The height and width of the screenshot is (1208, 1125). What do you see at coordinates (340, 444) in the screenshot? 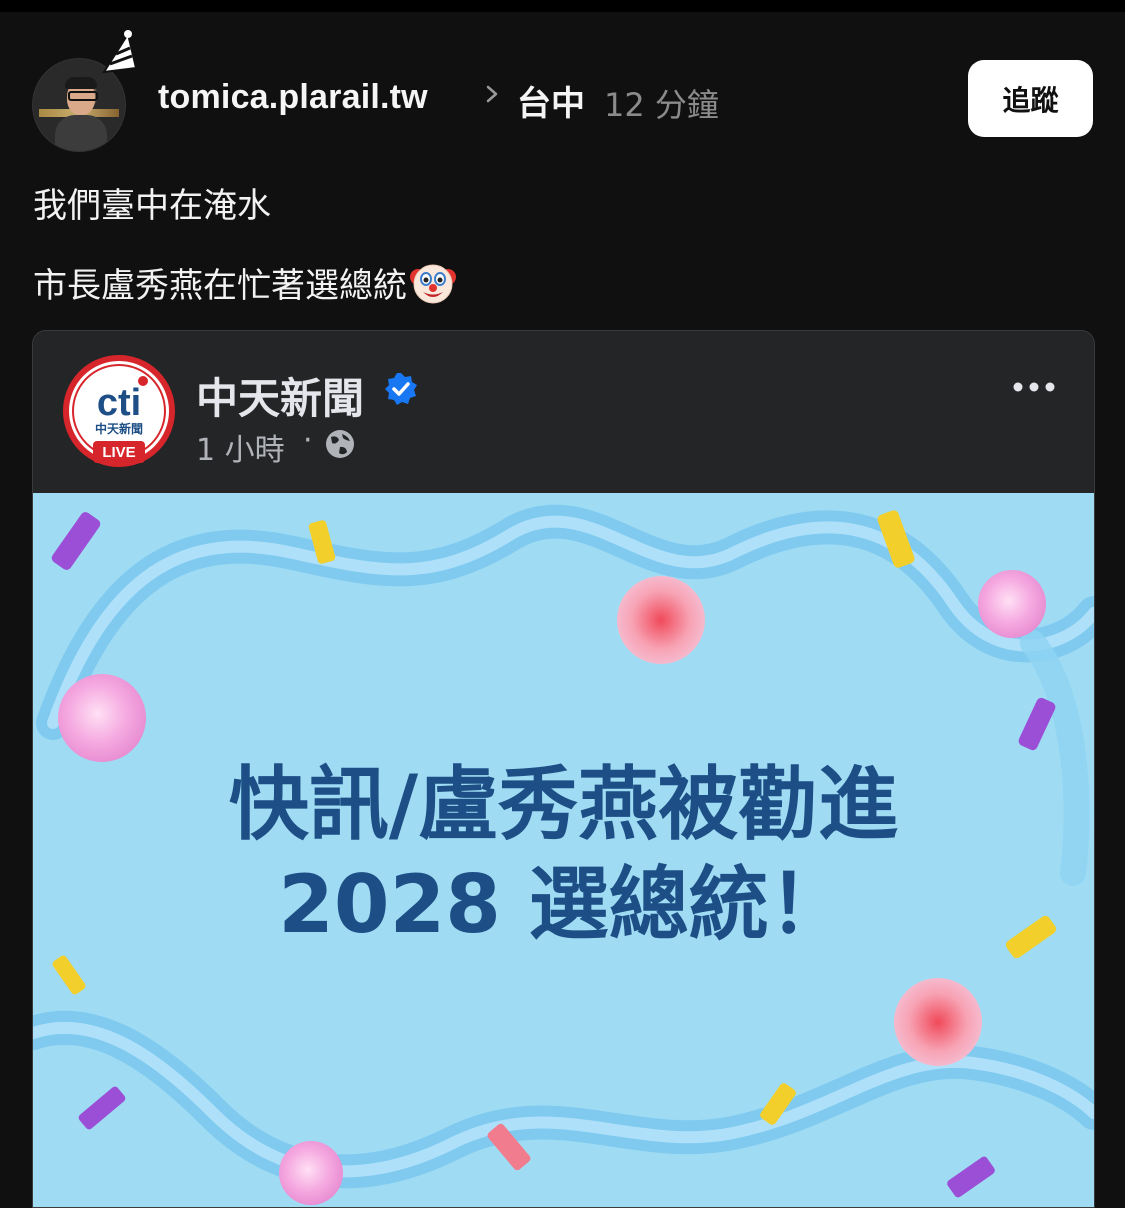
I see `globe-icon` at bounding box center [340, 444].